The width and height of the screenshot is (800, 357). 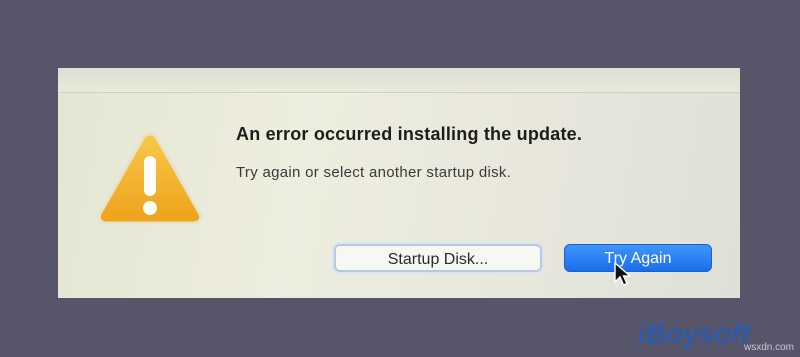 What do you see at coordinates (638, 258) in the screenshot?
I see `try-again-button: Try Again` at bounding box center [638, 258].